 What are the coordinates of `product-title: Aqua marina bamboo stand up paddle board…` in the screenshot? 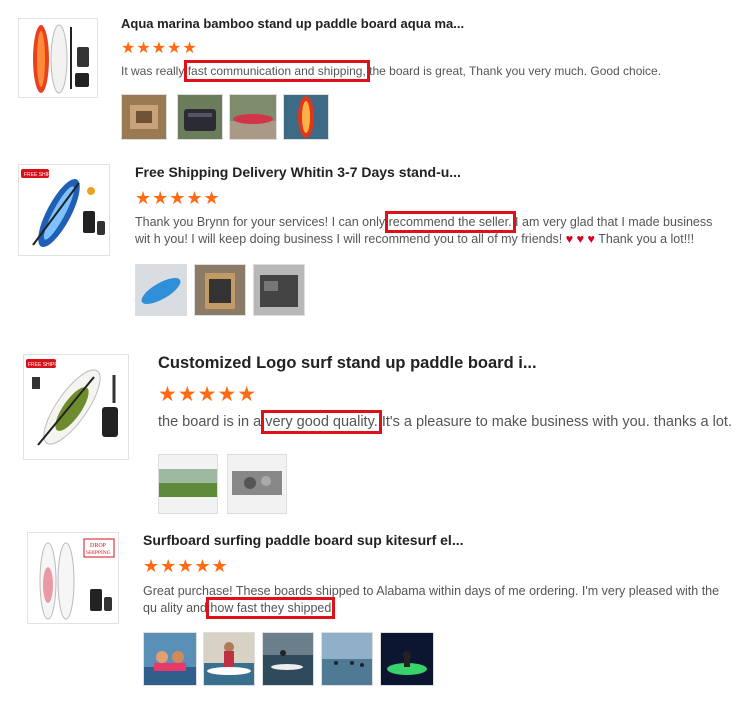 It's located at (292, 23).